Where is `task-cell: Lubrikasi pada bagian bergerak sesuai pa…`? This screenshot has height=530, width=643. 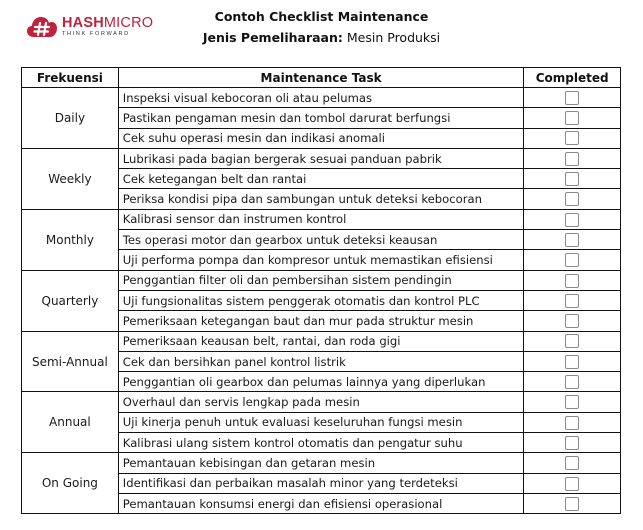
task-cell: Lubrikasi pada bagian bergerak sesuai pa… is located at coordinates (321, 158).